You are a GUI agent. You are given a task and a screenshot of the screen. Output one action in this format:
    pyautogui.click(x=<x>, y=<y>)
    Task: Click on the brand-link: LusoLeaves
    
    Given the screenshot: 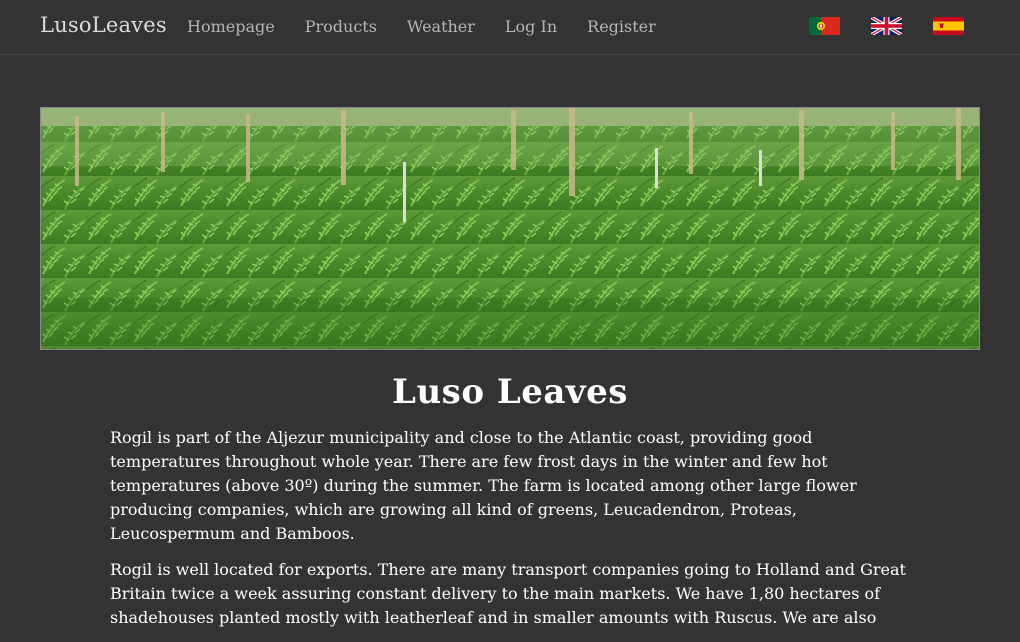 What is the action you would take?
    pyautogui.click(x=103, y=25)
    